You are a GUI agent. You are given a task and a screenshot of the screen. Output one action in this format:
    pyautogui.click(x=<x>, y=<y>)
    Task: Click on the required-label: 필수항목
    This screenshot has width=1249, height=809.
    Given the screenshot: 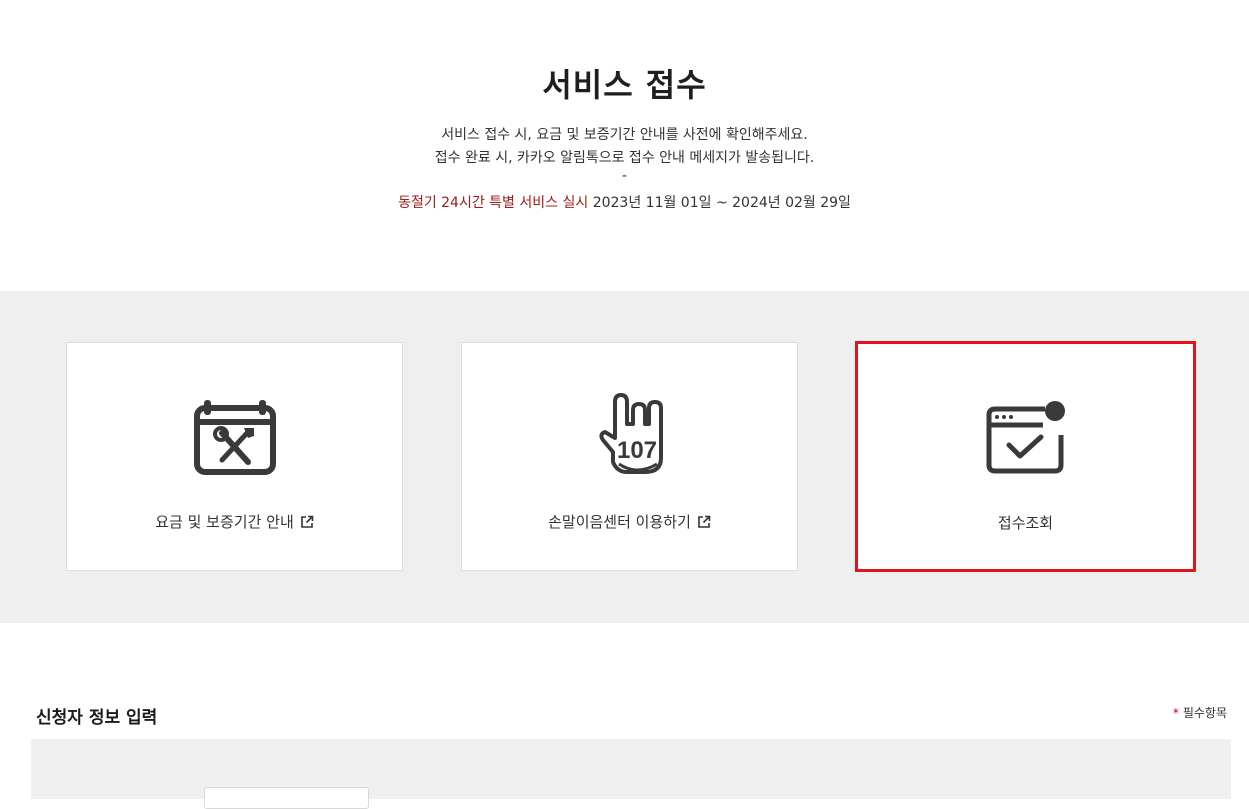 What is the action you would take?
    pyautogui.click(x=1204, y=713)
    